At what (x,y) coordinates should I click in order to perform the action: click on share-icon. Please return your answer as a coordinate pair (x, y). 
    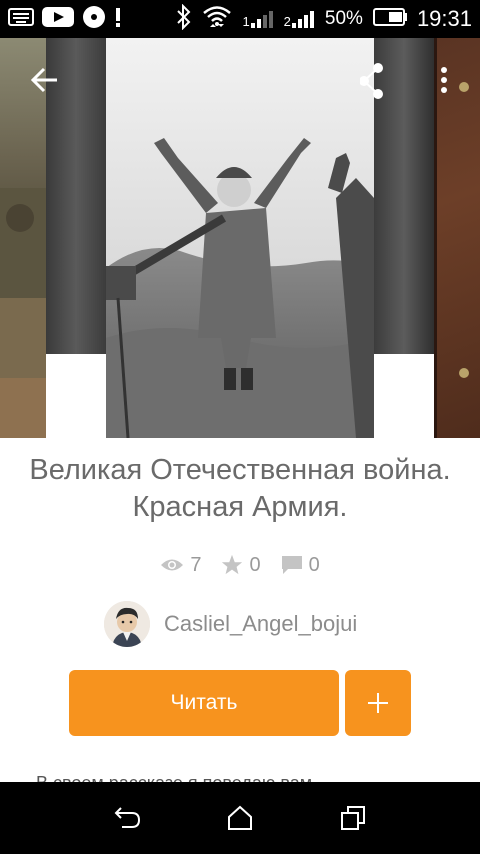
    Looking at the image, I should click on (371, 81).